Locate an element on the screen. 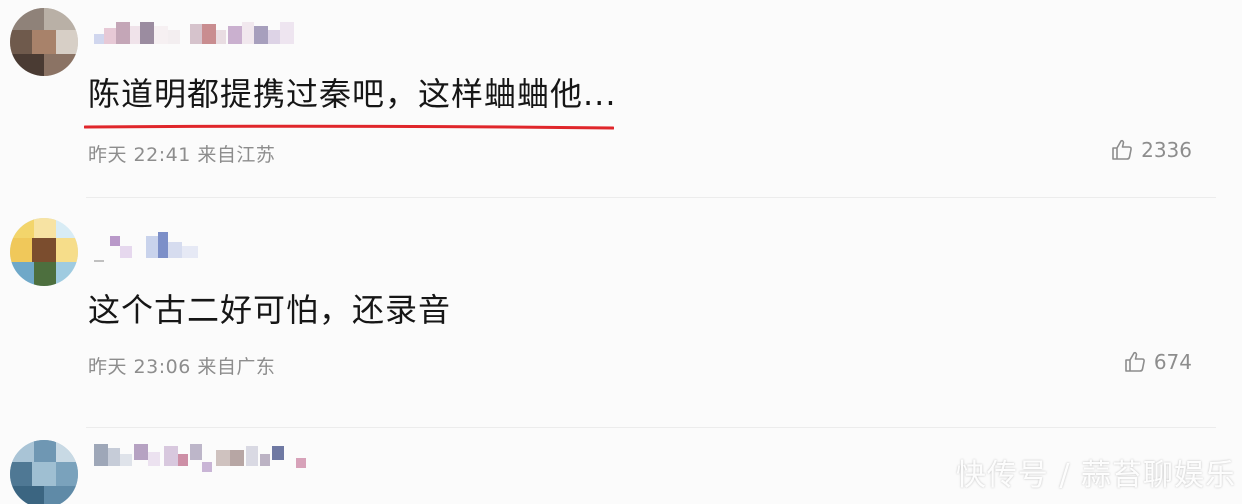 The height and width of the screenshot is (504, 1242). like-button: 674 is located at coordinates (1158, 362).